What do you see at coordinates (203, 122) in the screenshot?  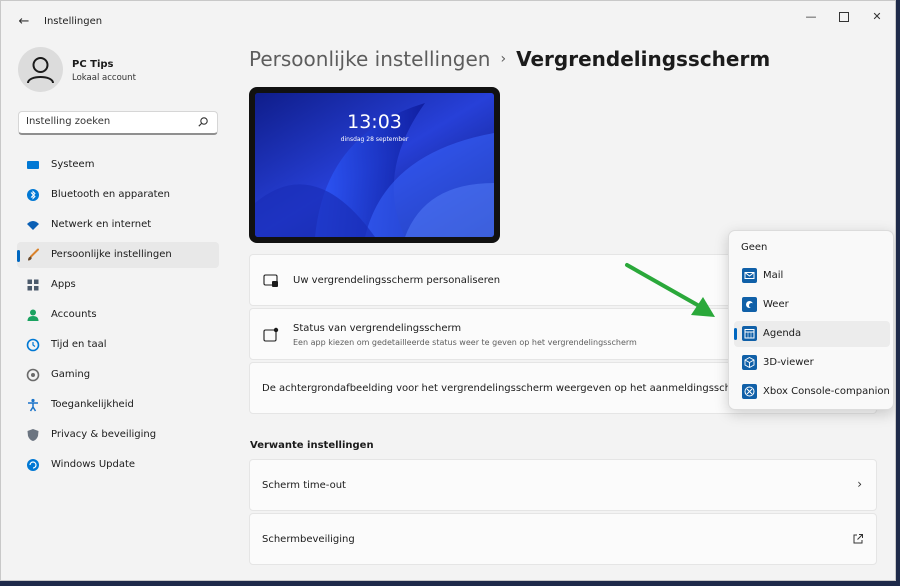 I see `search-icon` at bounding box center [203, 122].